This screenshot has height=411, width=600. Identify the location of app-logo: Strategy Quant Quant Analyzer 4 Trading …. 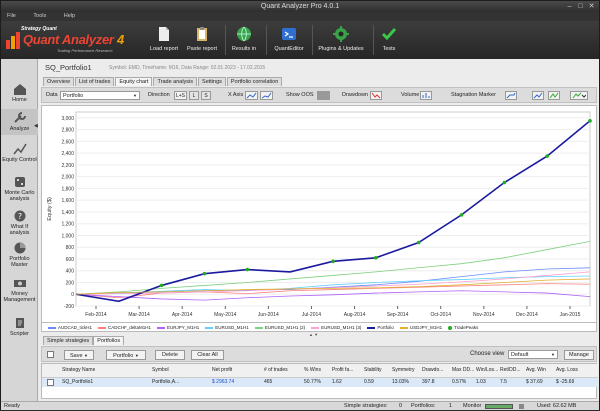
(71, 40).